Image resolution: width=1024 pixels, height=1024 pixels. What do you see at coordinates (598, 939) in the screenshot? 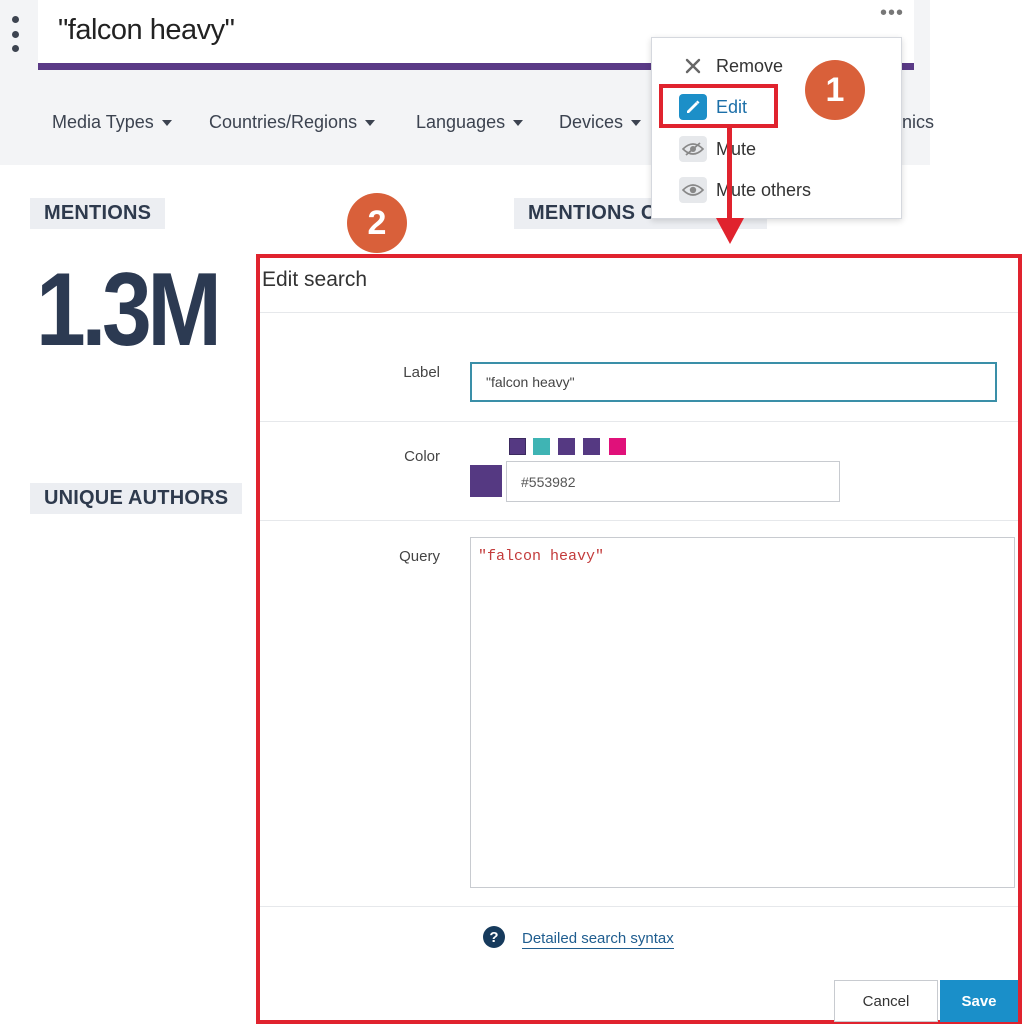
I see `search-syntax-link: Detailed search syntax` at bounding box center [598, 939].